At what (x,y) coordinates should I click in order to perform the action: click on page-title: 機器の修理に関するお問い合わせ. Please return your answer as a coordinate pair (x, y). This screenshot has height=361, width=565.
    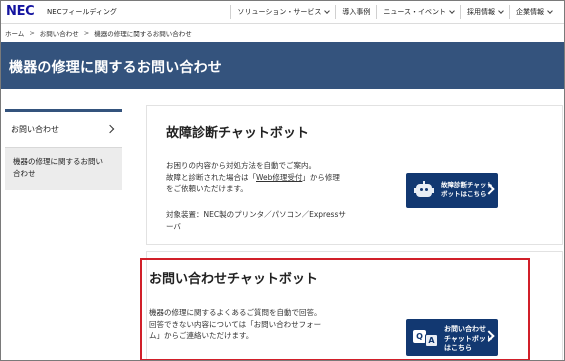
    Looking at the image, I should click on (115, 68).